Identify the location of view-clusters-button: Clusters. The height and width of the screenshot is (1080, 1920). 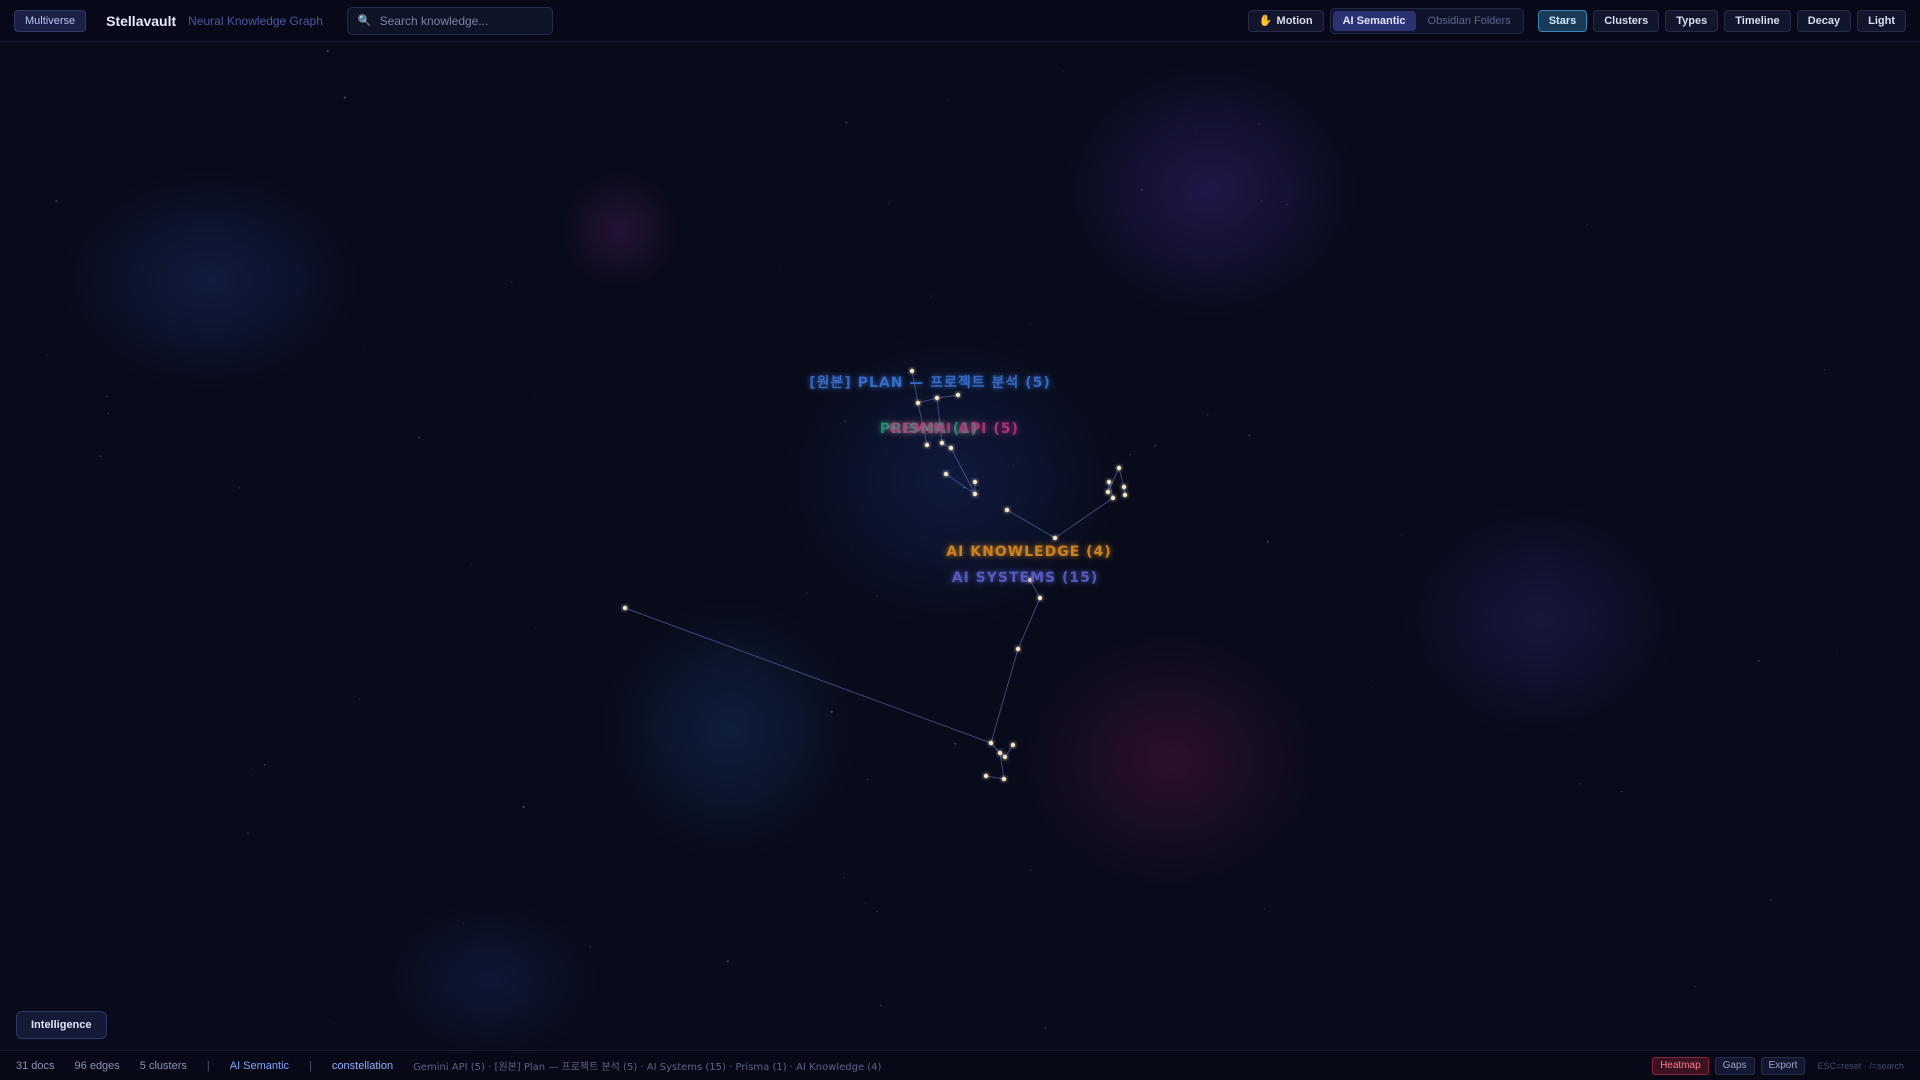
(1626, 20).